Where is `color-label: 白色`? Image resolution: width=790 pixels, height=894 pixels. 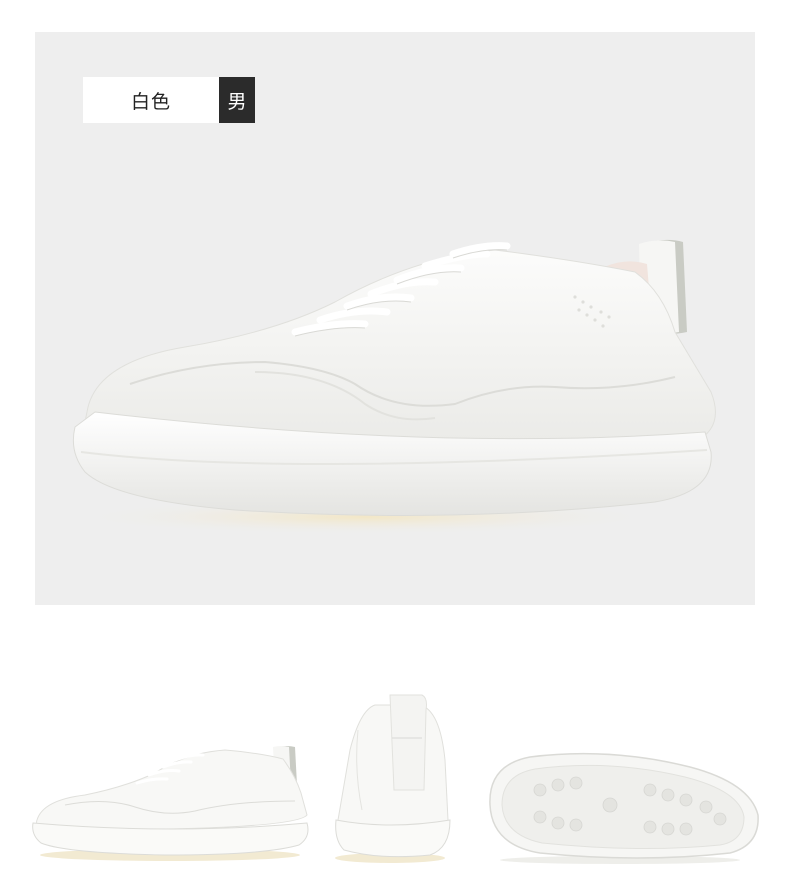
color-label: 白色 is located at coordinates (151, 100).